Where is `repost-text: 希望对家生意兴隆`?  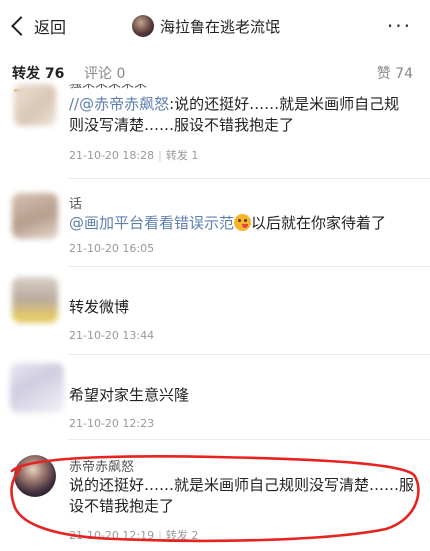 repost-text: 希望对家生意兴隆 is located at coordinates (129, 395).